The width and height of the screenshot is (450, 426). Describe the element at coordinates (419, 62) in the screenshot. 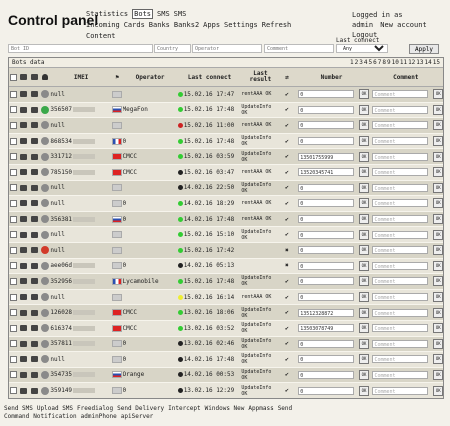

I see `page-link: 13` at that location.